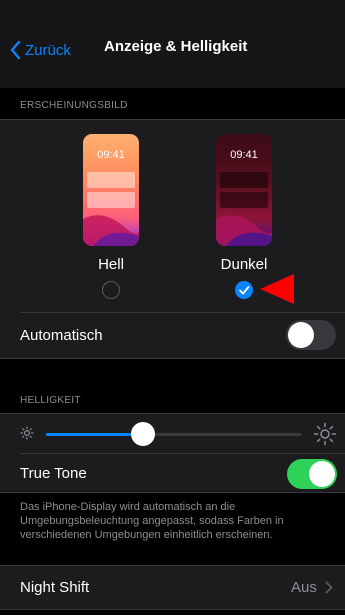  What do you see at coordinates (15, 50) in the screenshot?
I see `chevron-left-icon` at bounding box center [15, 50].